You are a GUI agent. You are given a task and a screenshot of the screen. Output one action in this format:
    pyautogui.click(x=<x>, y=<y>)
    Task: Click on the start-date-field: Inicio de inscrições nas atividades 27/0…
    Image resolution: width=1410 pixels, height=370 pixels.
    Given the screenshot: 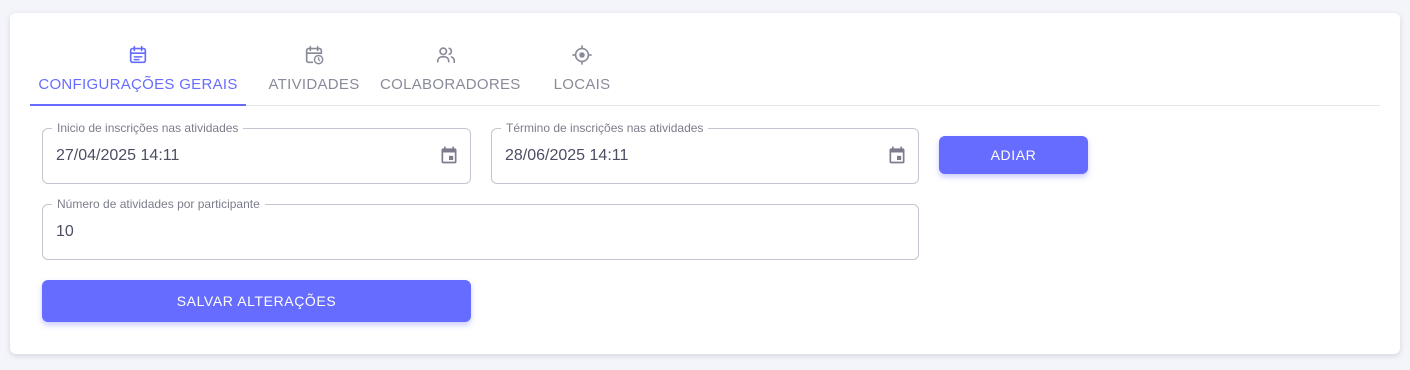 What is the action you would take?
    pyautogui.click(x=256, y=152)
    